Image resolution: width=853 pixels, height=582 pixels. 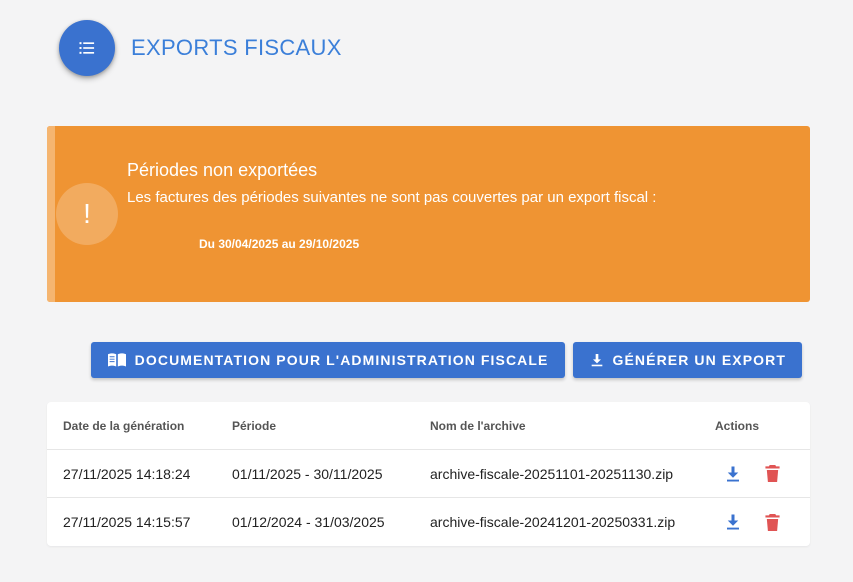 I want to click on row-date: 27/11/2025 14:18:24, so click(x=127, y=473).